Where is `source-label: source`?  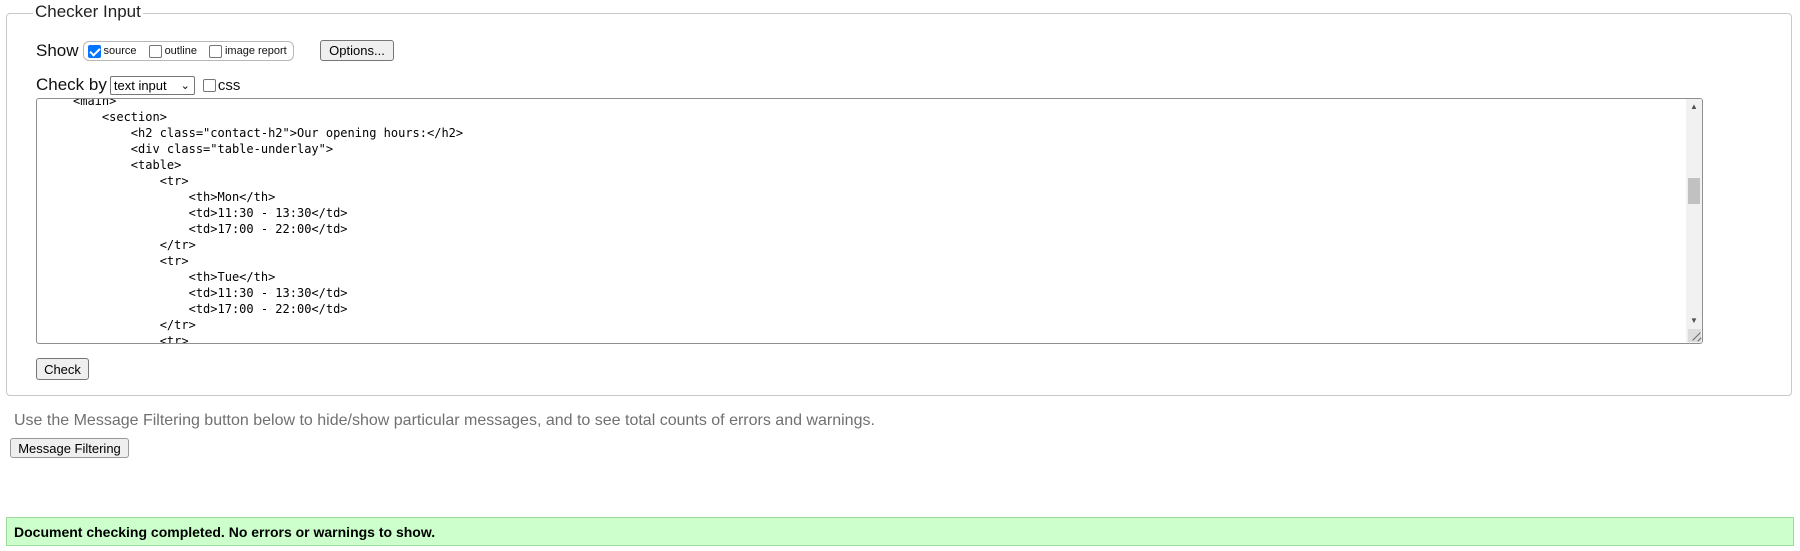 source-label: source is located at coordinates (120, 51).